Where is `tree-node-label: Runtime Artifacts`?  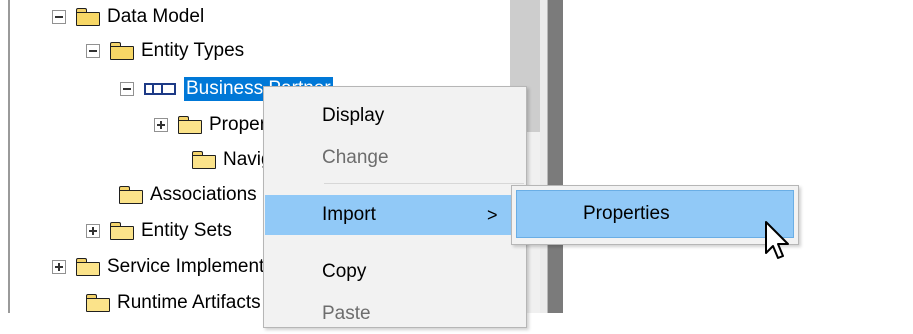 tree-node-label: Runtime Artifacts is located at coordinates (189, 302).